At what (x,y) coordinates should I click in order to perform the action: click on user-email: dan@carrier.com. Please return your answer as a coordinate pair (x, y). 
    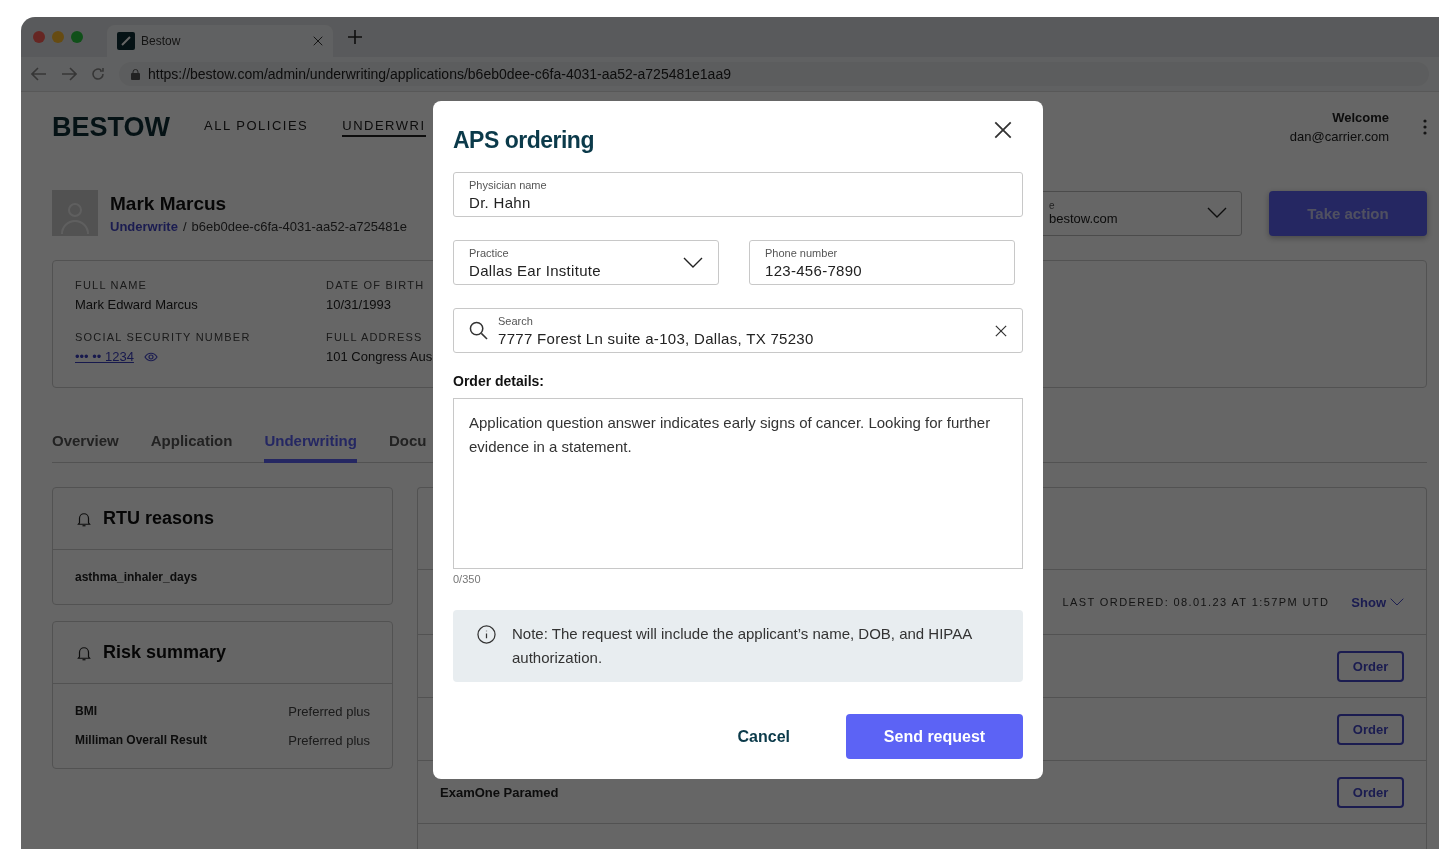
    Looking at the image, I should click on (1339, 136).